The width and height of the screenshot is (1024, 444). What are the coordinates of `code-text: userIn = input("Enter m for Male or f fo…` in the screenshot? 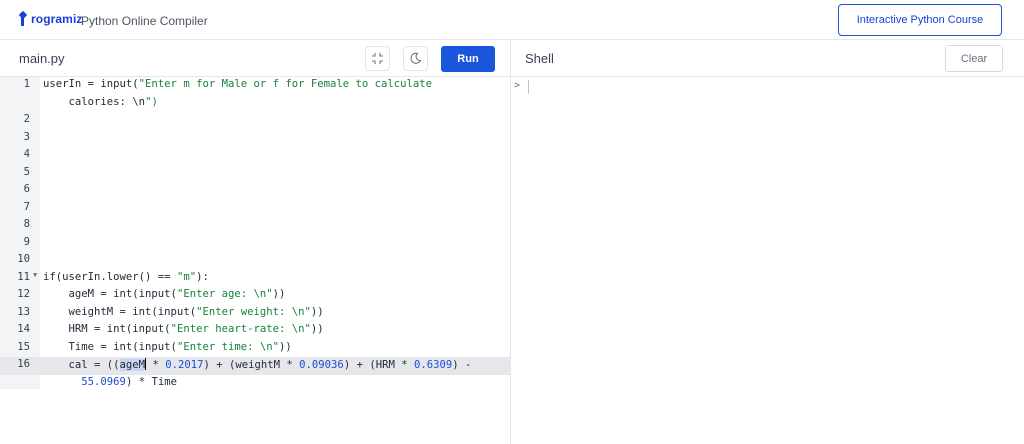 It's located at (238, 84).